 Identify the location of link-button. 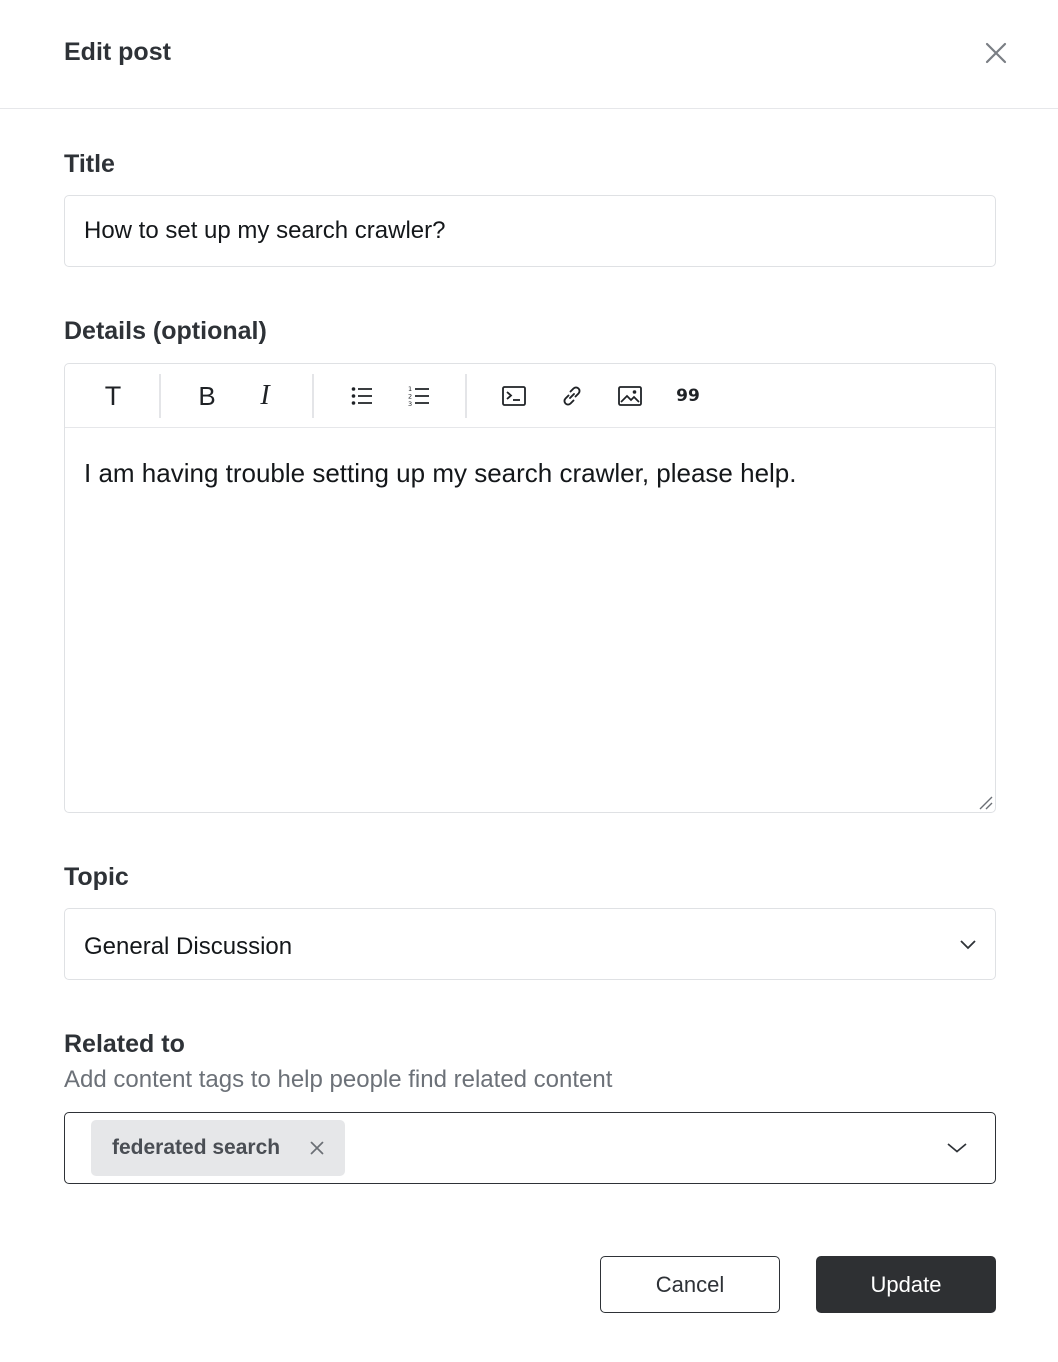
(572, 396).